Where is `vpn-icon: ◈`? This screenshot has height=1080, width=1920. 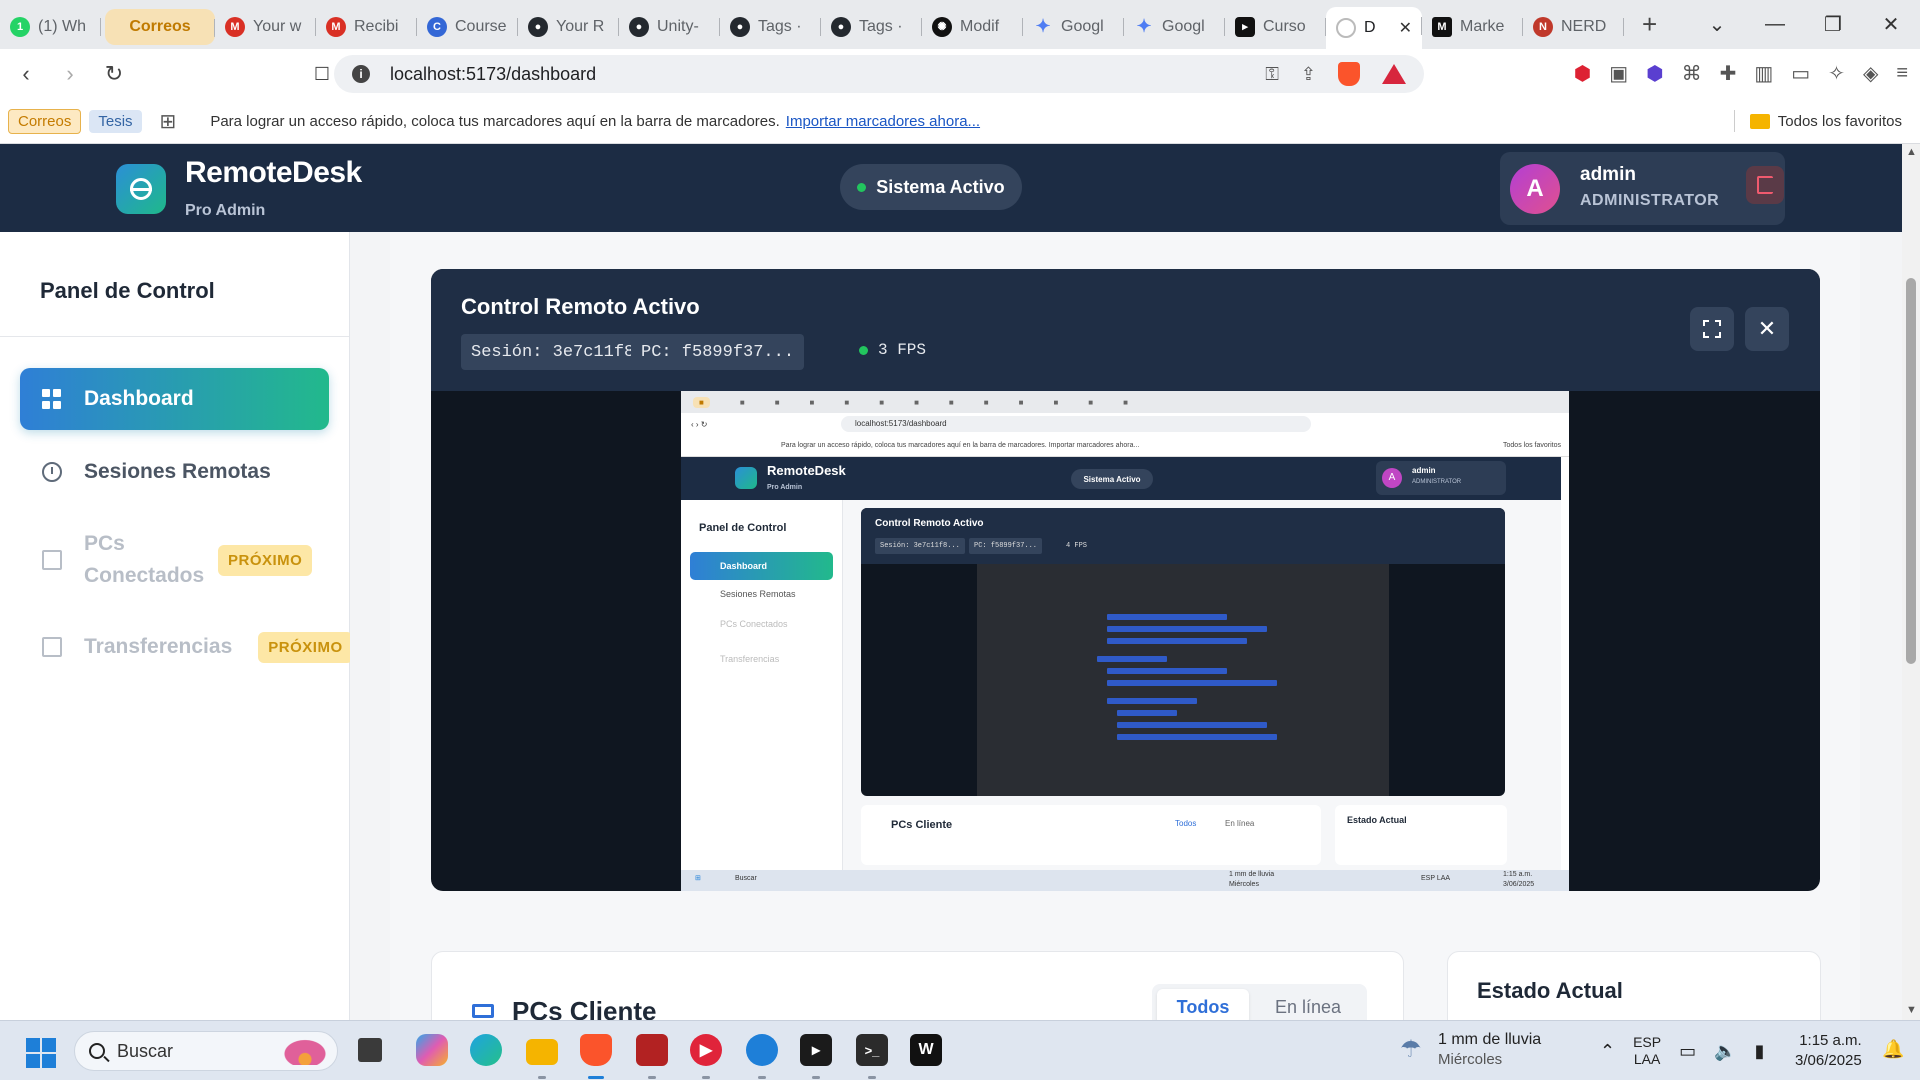 vpn-icon: ◈ is located at coordinates (1870, 73).